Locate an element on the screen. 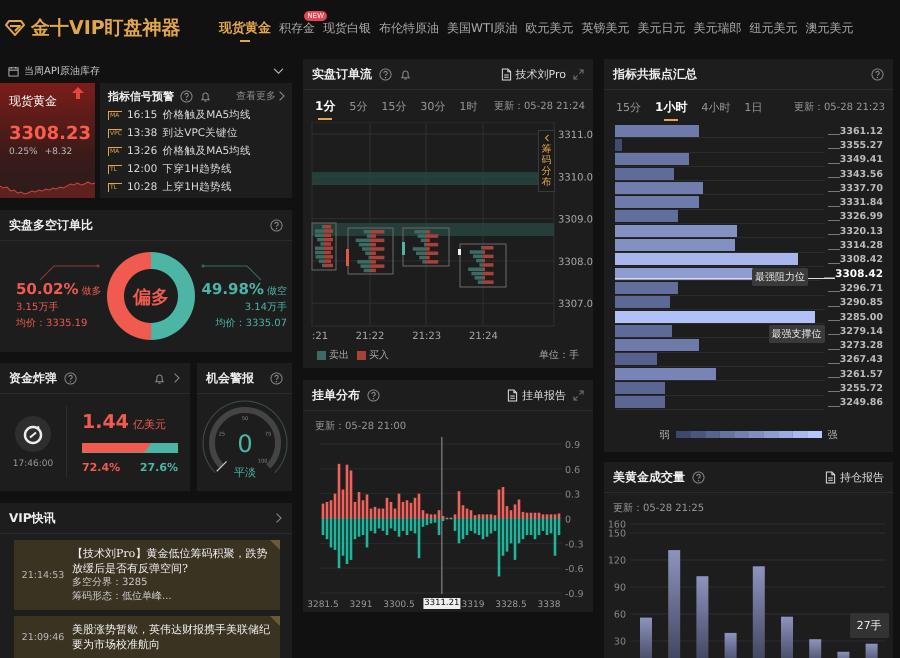 This screenshot has height=658, width=900. price-label: 3249.86 is located at coordinates (861, 402).